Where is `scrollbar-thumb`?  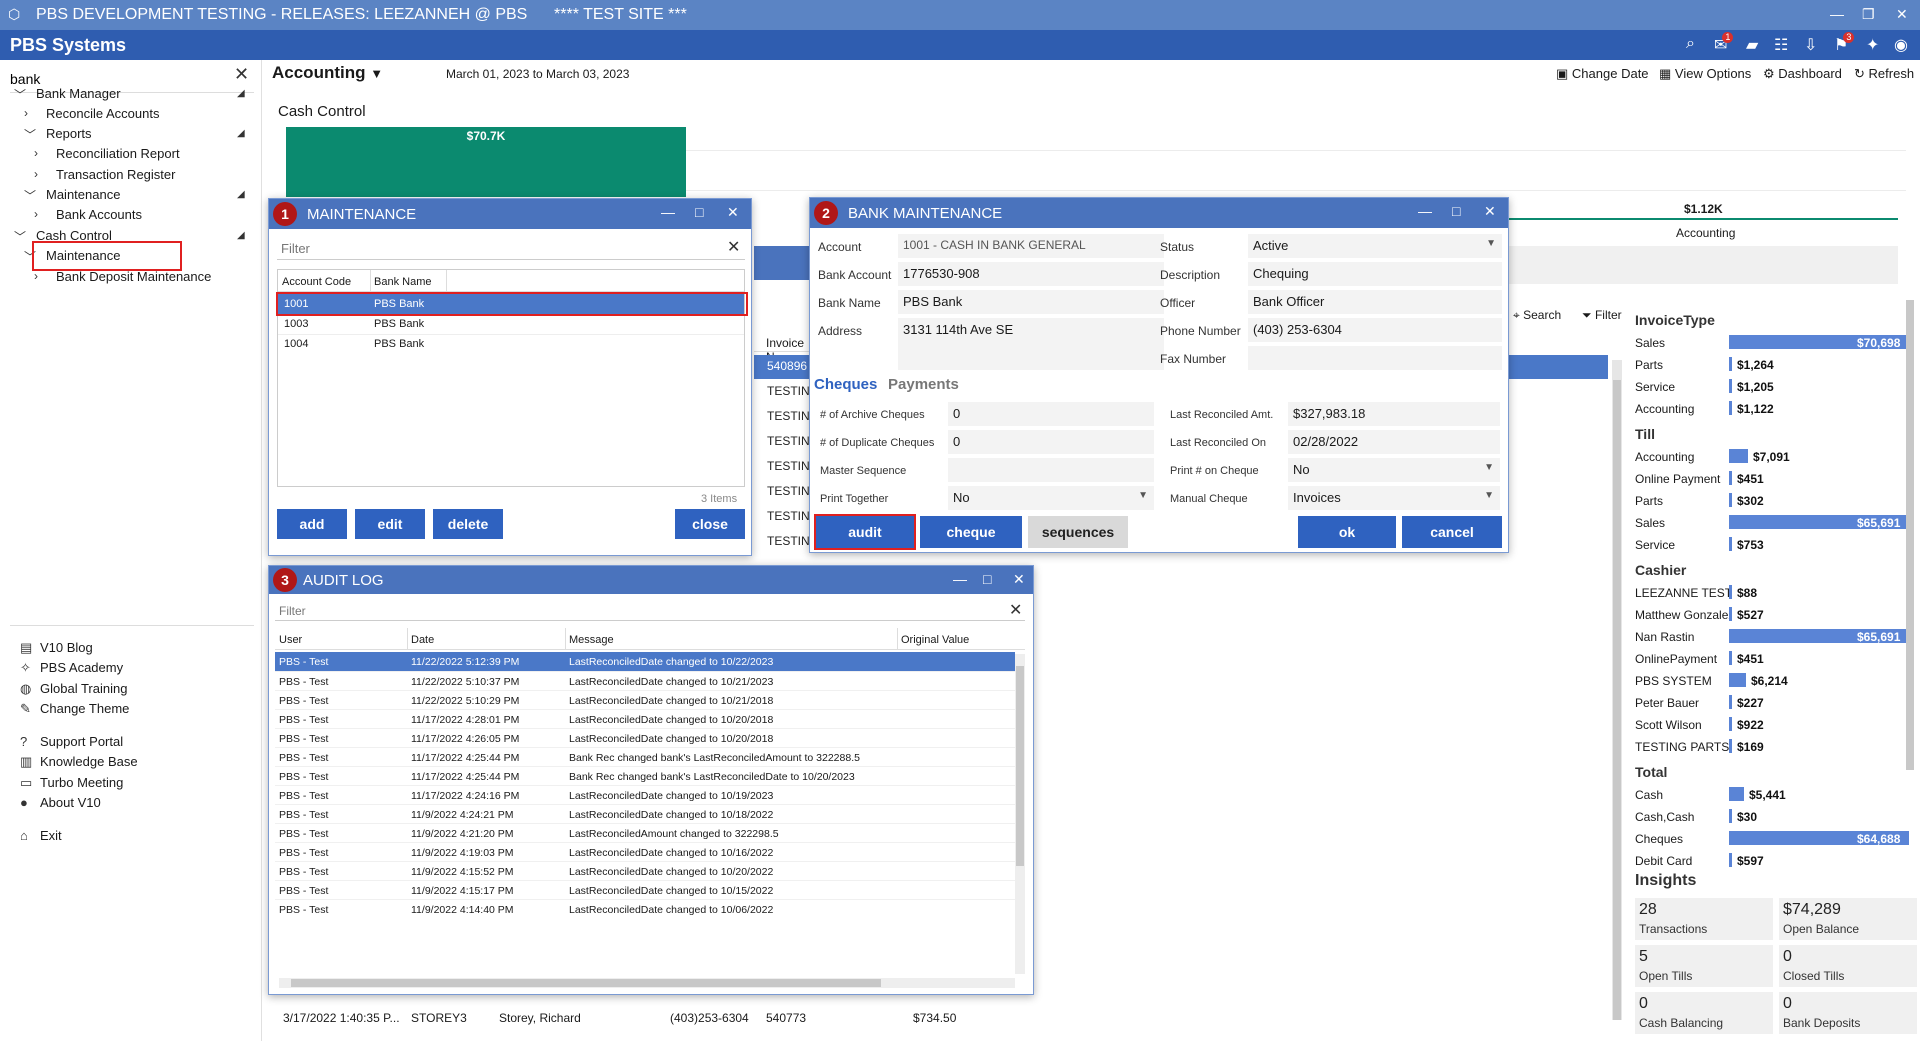
scrollbar-thumb is located at coordinates (1617, 700).